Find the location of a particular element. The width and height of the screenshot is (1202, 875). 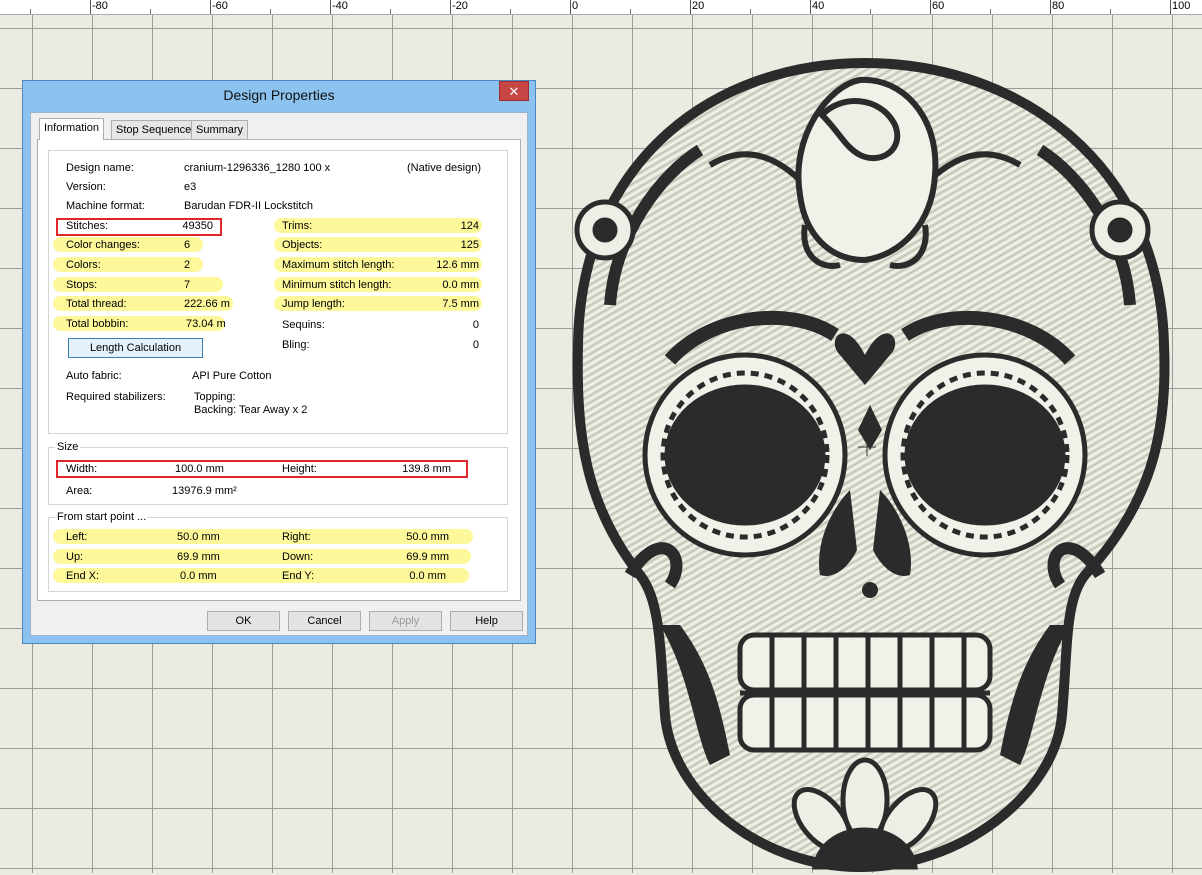

version-value: e3 is located at coordinates (190, 187).